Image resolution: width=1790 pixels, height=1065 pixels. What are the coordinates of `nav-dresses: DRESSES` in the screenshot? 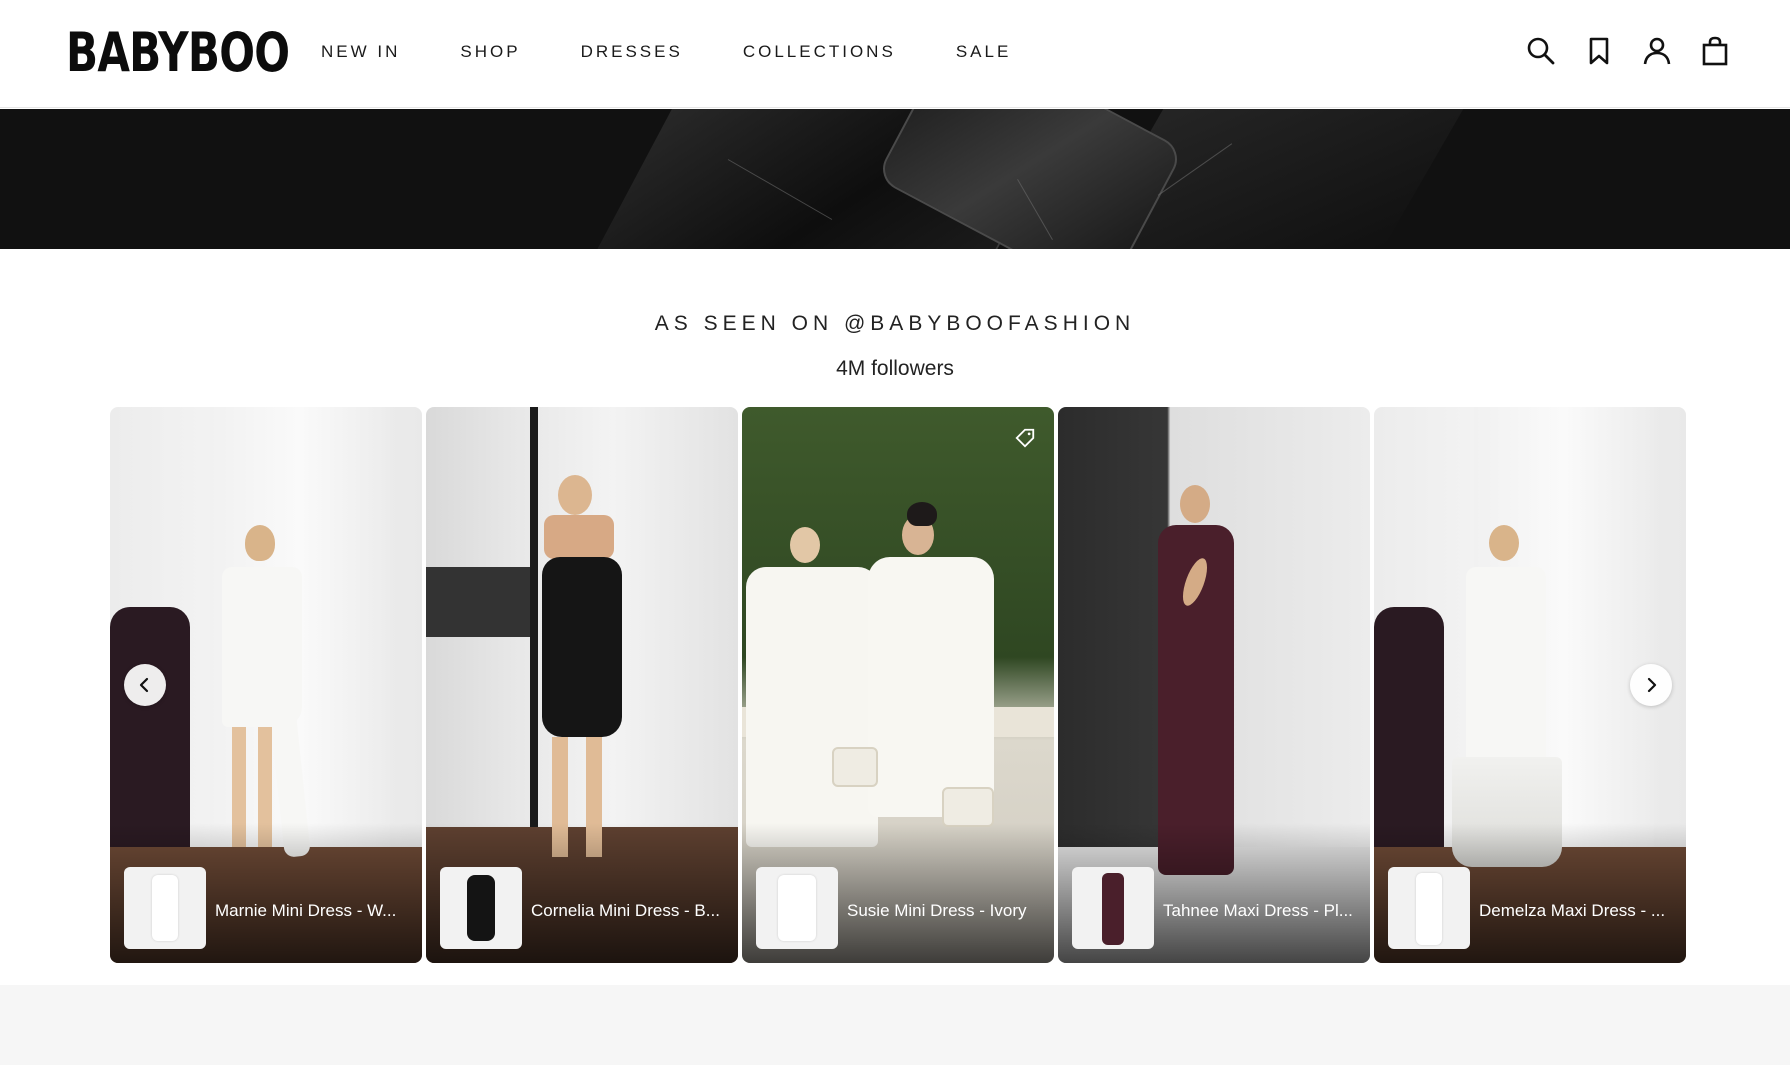 It's located at (632, 52).